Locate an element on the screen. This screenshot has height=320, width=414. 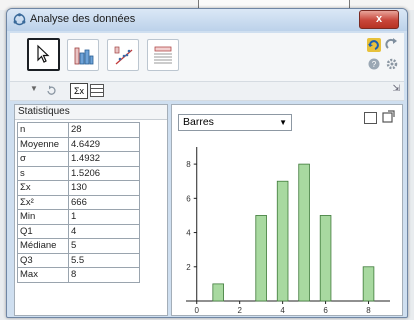
stat-value: 666 is located at coordinates (104, 202).